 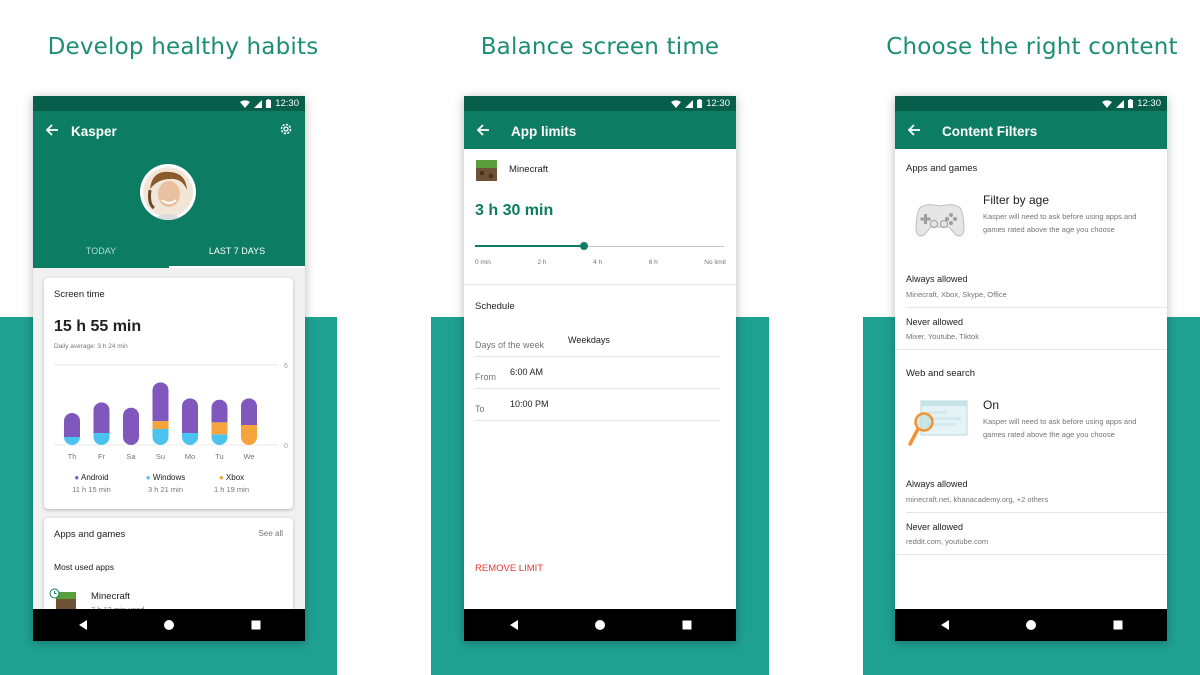 What do you see at coordinates (271, 533) in the screenshot?
I see `see-all-link: See all` at bounding box center [271, 533].